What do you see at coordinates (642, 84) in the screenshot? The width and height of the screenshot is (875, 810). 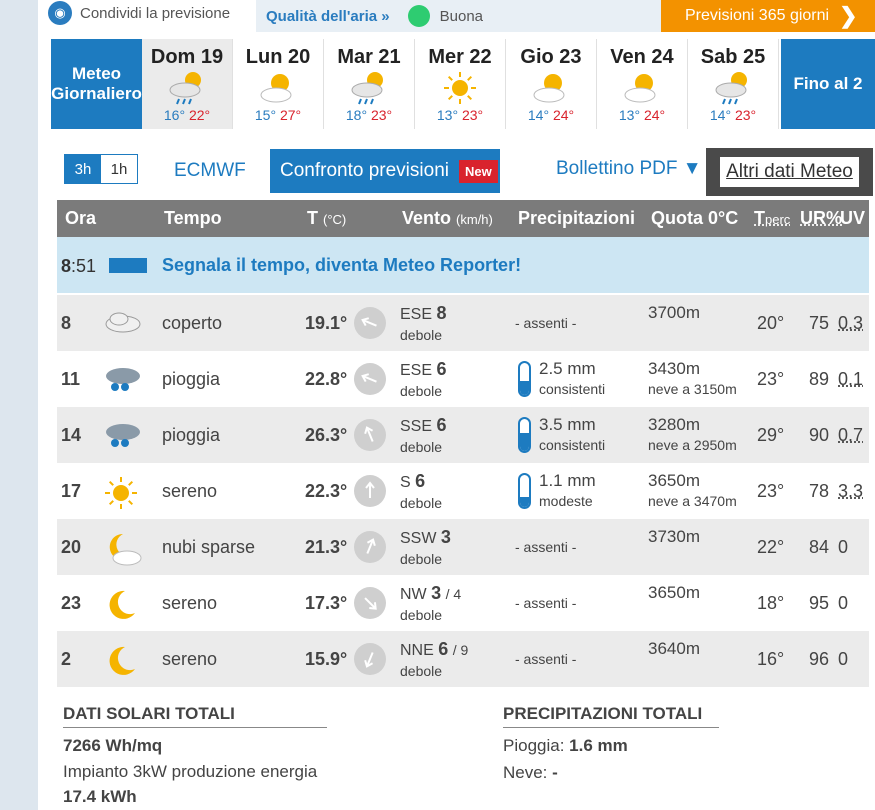 I see `day-5: Ven 24 13° 24°` at bounding box center [642, 84].